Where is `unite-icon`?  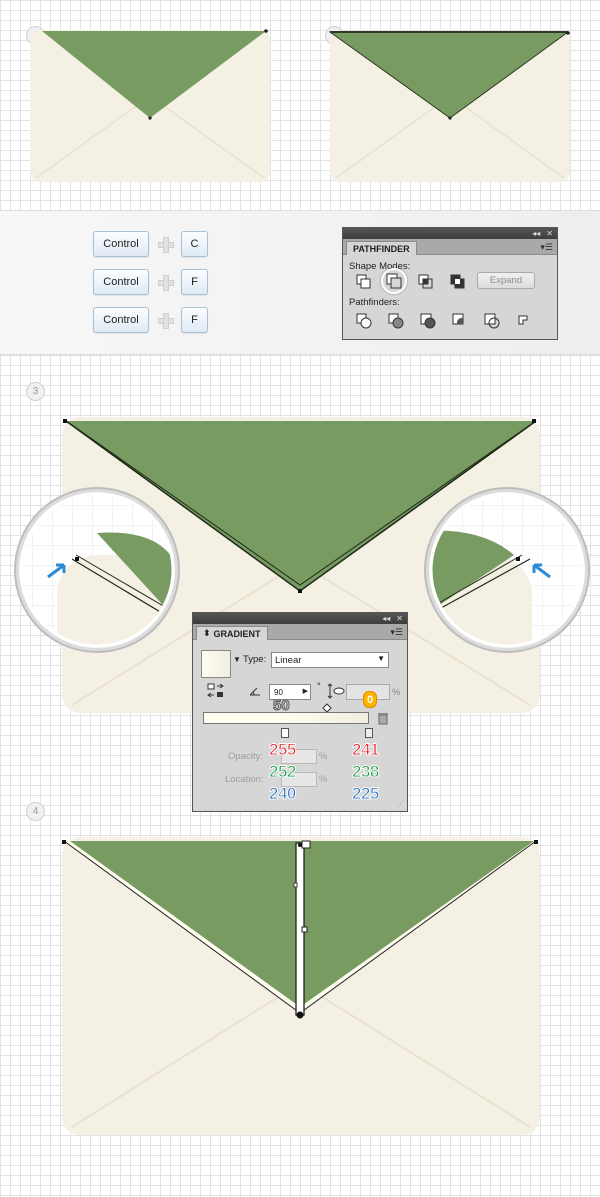 unite-icon is located at coordinates (364, 282).